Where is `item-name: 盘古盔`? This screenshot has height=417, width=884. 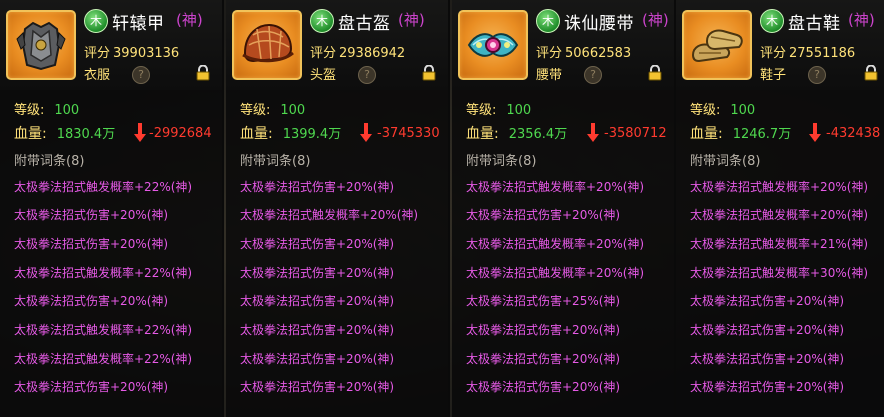
item-name: 盘古盔 is located at coordinates (364, 24).